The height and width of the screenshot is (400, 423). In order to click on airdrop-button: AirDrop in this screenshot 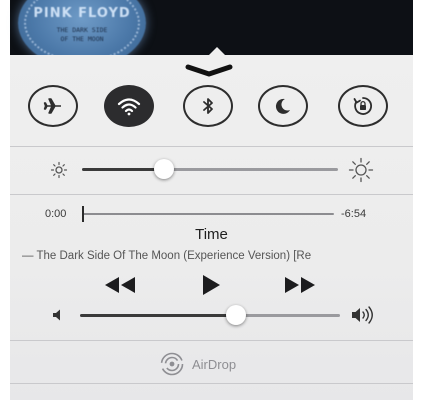, I will do `click(198, 364)`.